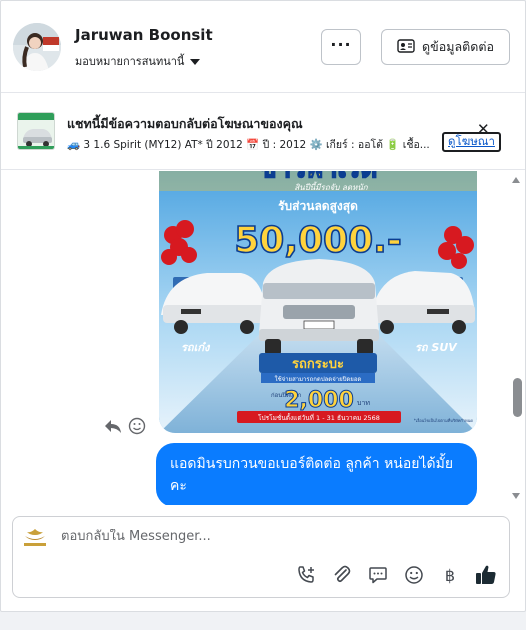 This screenshot has width=526, height=630. What do you see at coordinates (318, 364) in the screenshot?
I see `ad-center-label: รถกระบะ` at bounding box center [318, 364].